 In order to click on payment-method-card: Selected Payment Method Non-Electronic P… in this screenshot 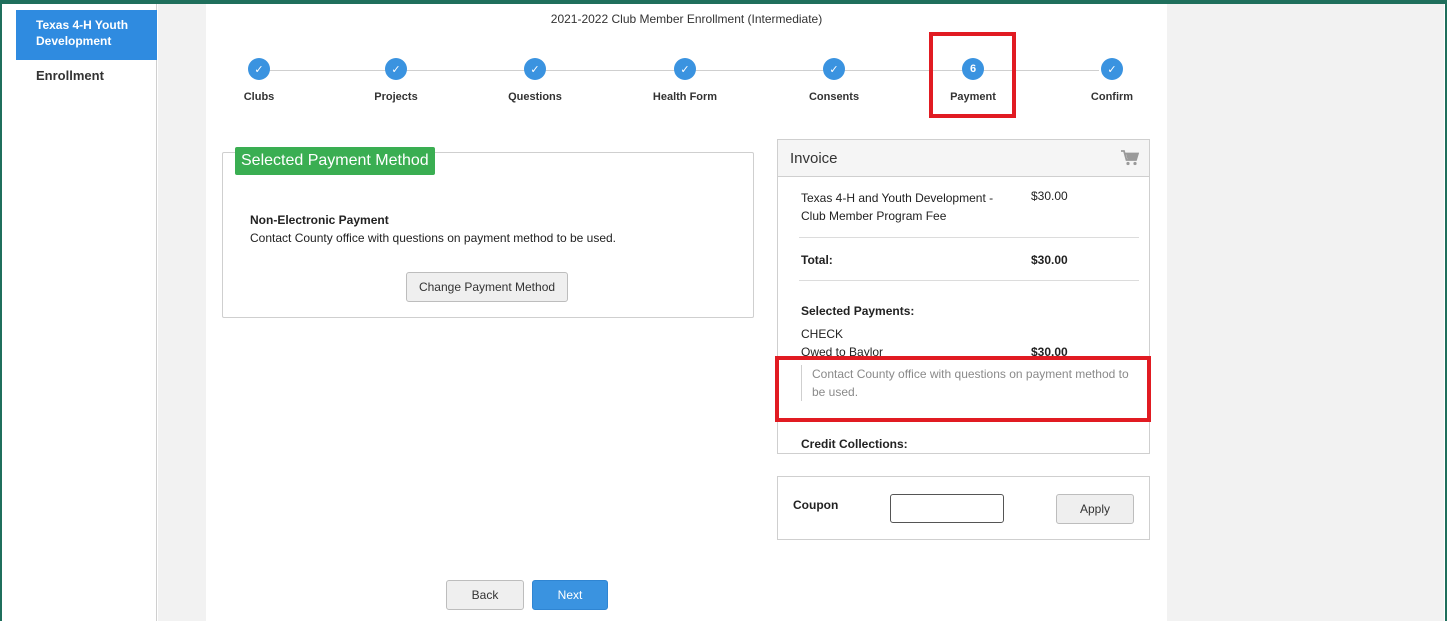, I will do `click(488, 232)`.